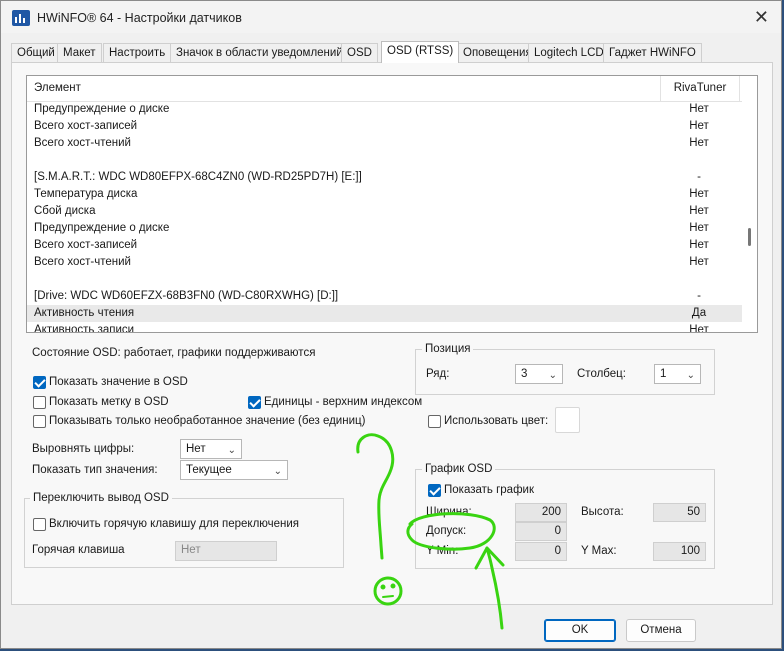 This screenshot has height=651, width=784. I want to click on hotkey-group-title: Переключить вывод OSD, so click(101, 498).